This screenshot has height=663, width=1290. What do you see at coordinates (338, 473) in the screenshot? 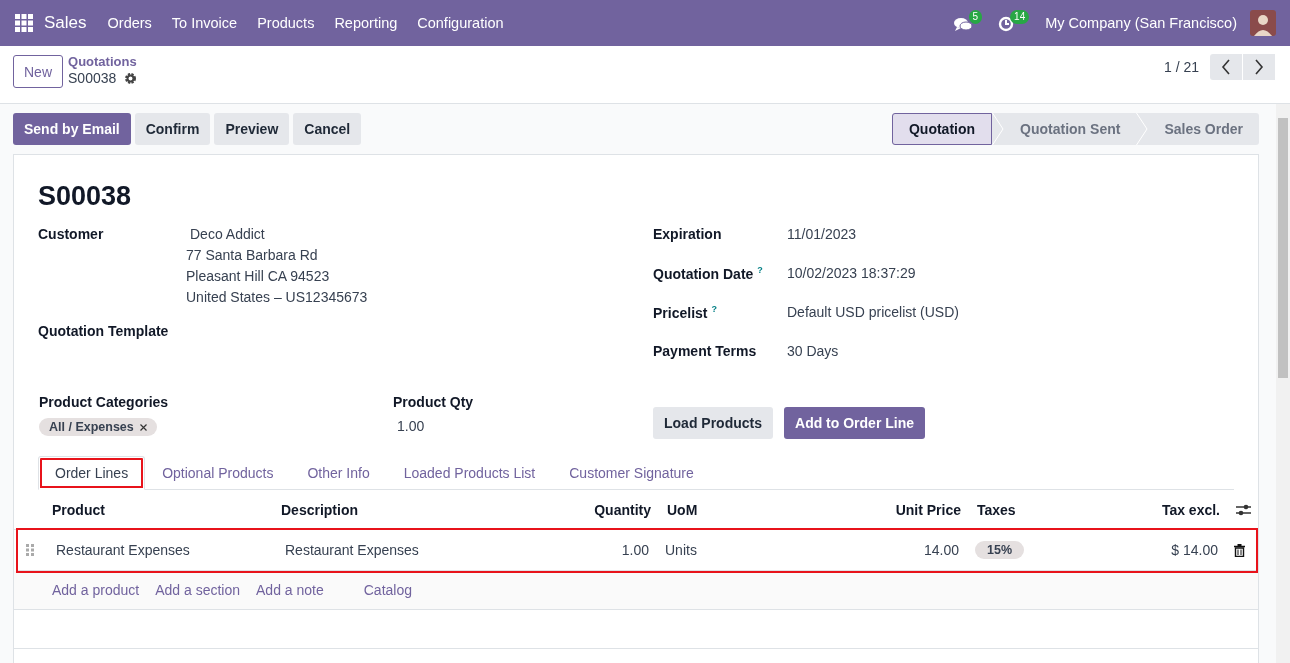
I see `tab: Other Info` at bounding box center [338, 473].